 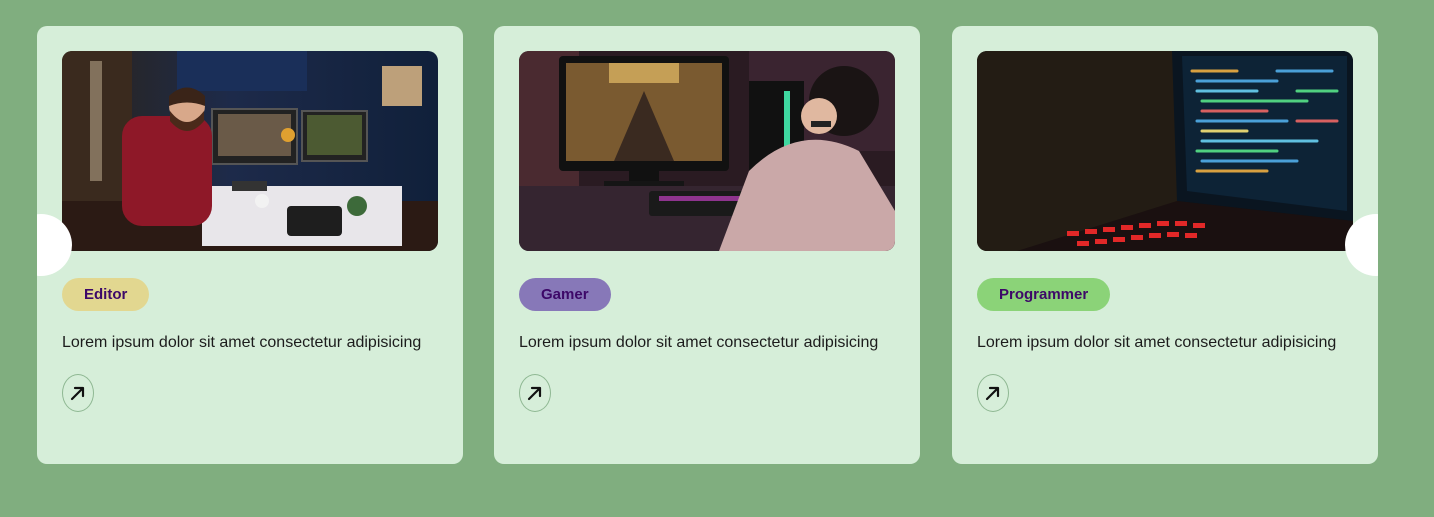 What do you see at coordinates (707, 151) in the screenshot?
I see `gamer-photo` at bounding box center [707, 151].